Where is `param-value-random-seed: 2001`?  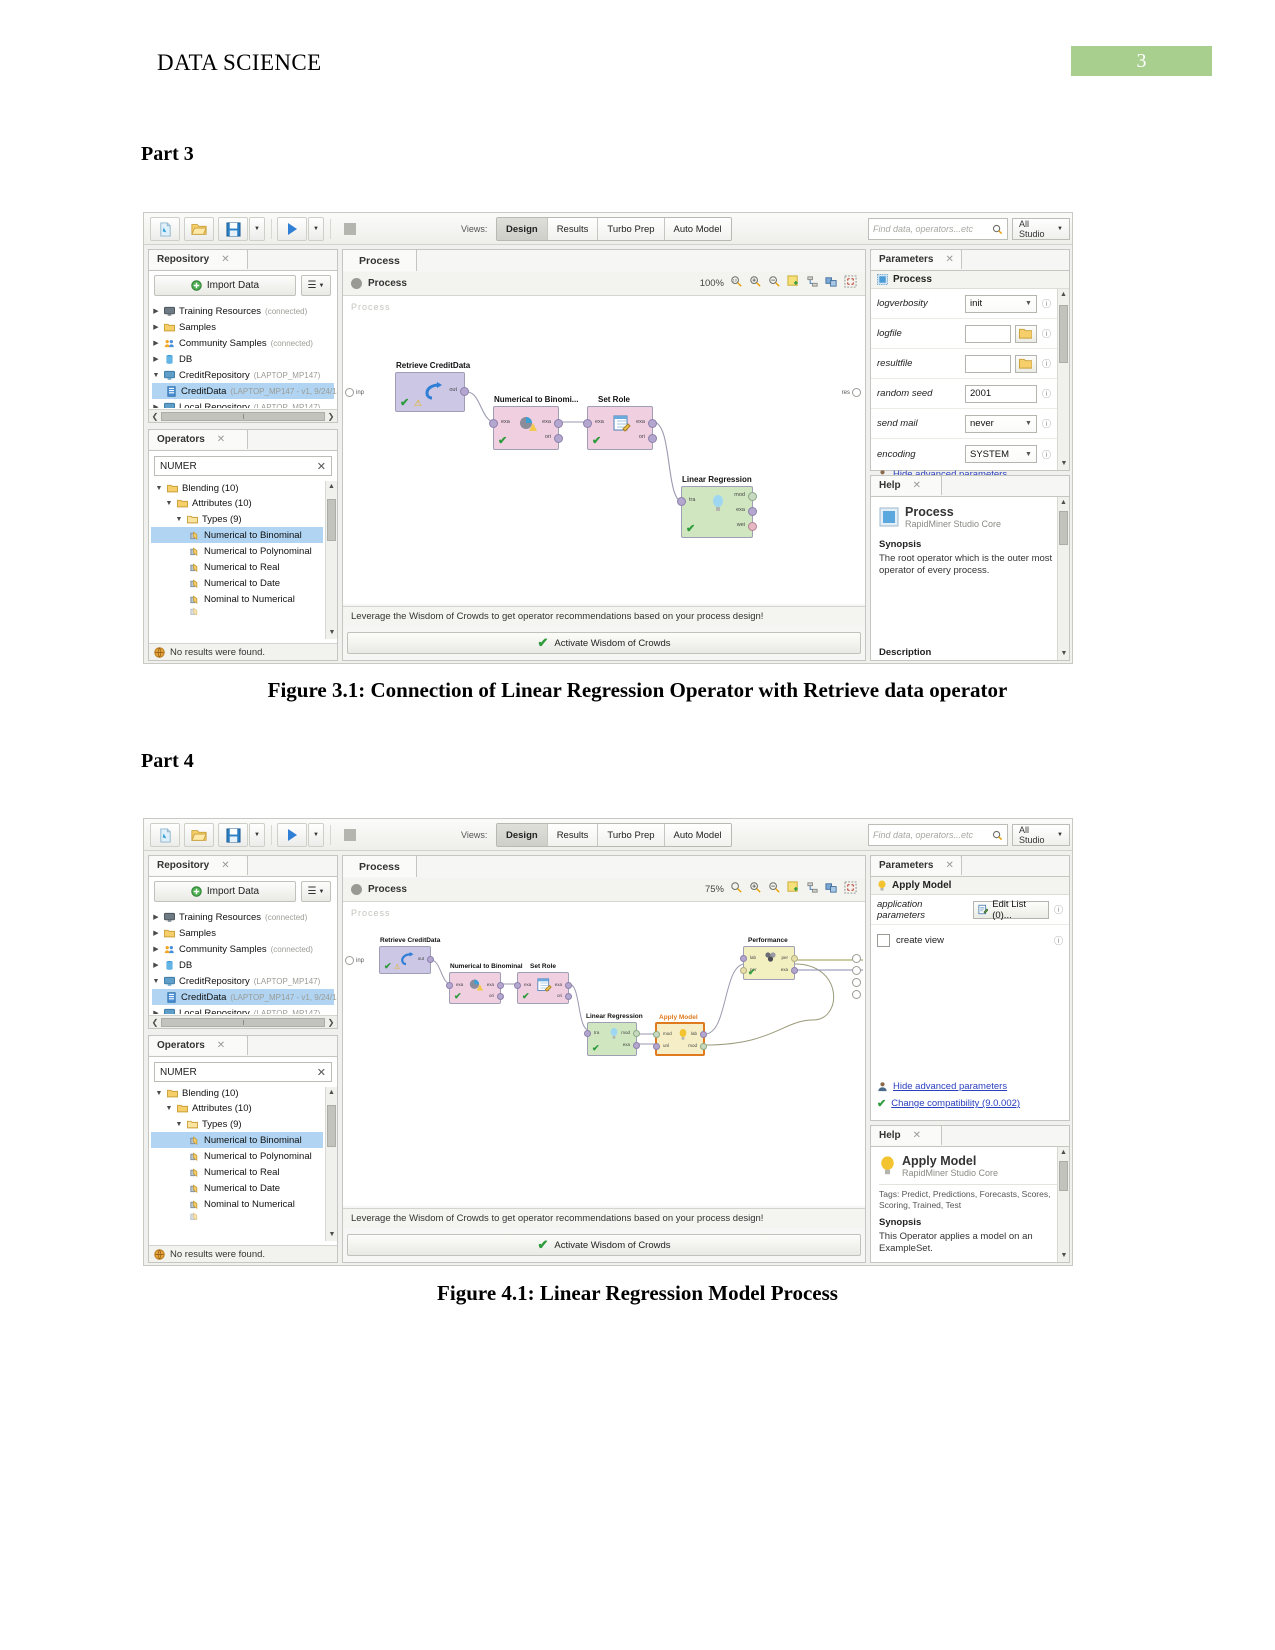
param-value-random-seed: 2001 is located at coordinates (1001, 393).